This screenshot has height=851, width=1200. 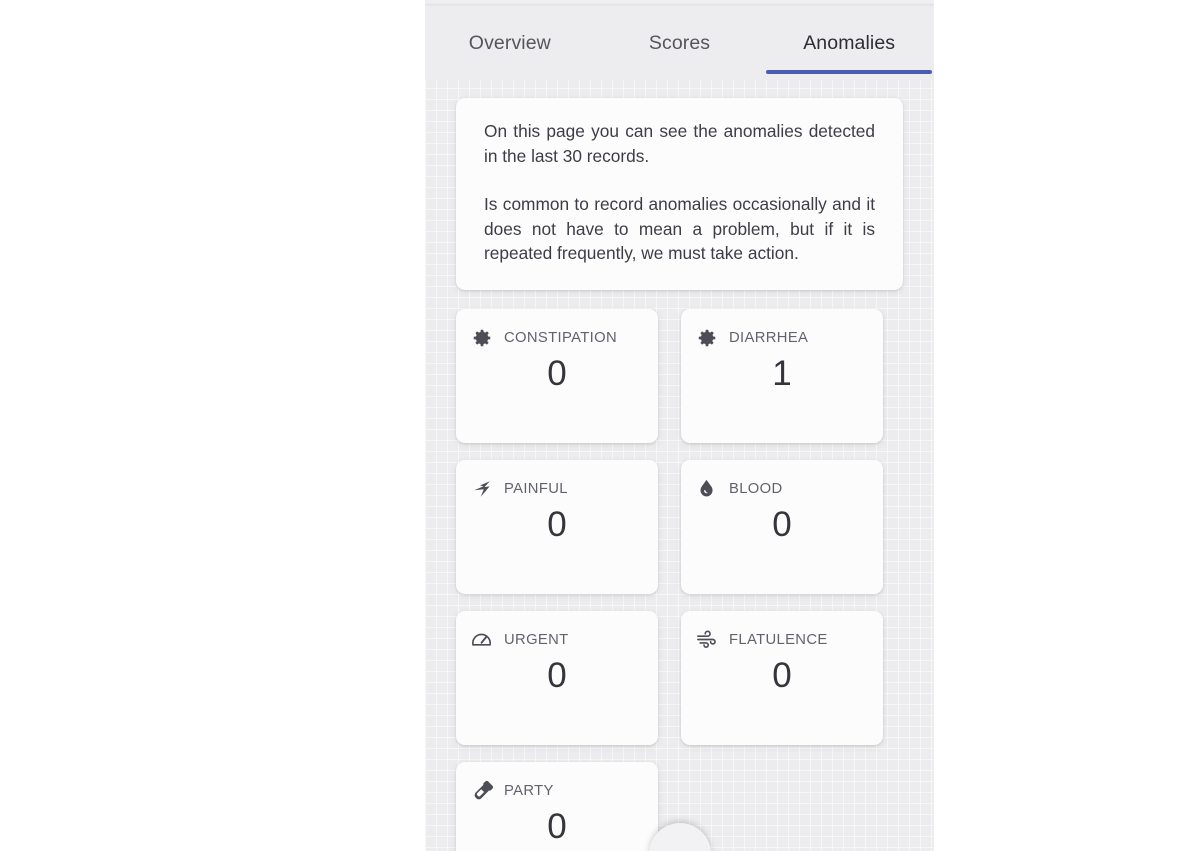 I want to click on anomaly-card-party: PARTY 0, so click(x=557, y=806).